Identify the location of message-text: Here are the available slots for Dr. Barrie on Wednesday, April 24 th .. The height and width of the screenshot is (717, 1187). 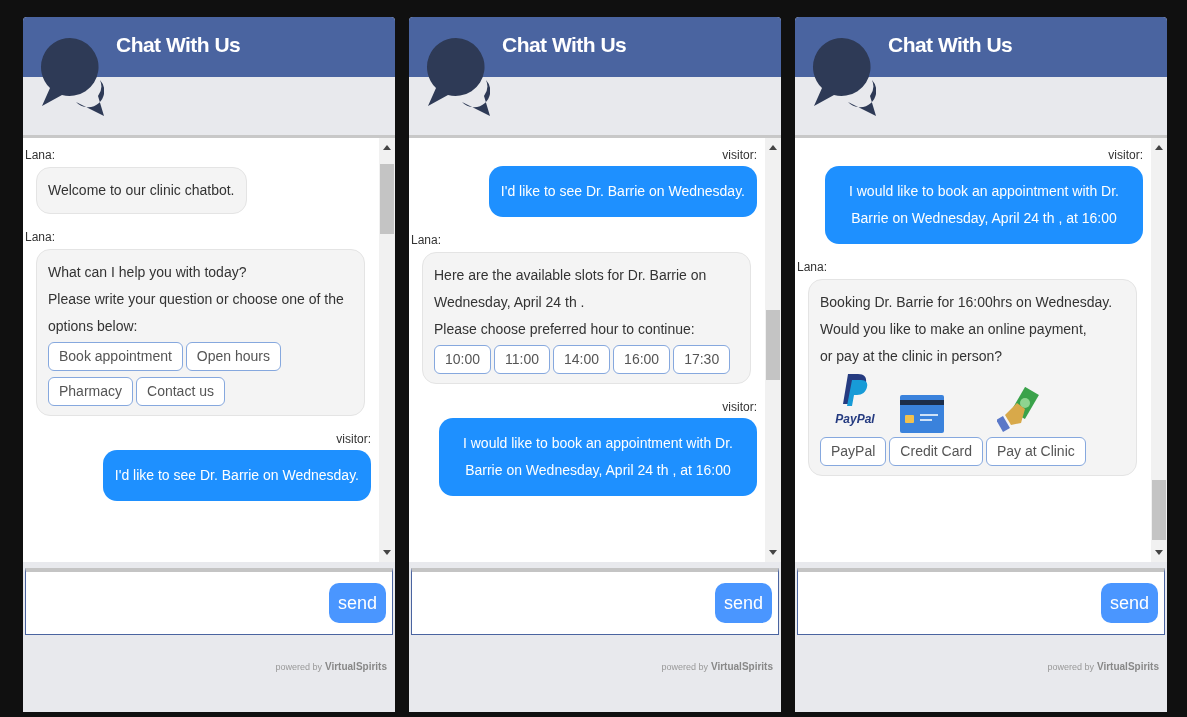
(571, 289).